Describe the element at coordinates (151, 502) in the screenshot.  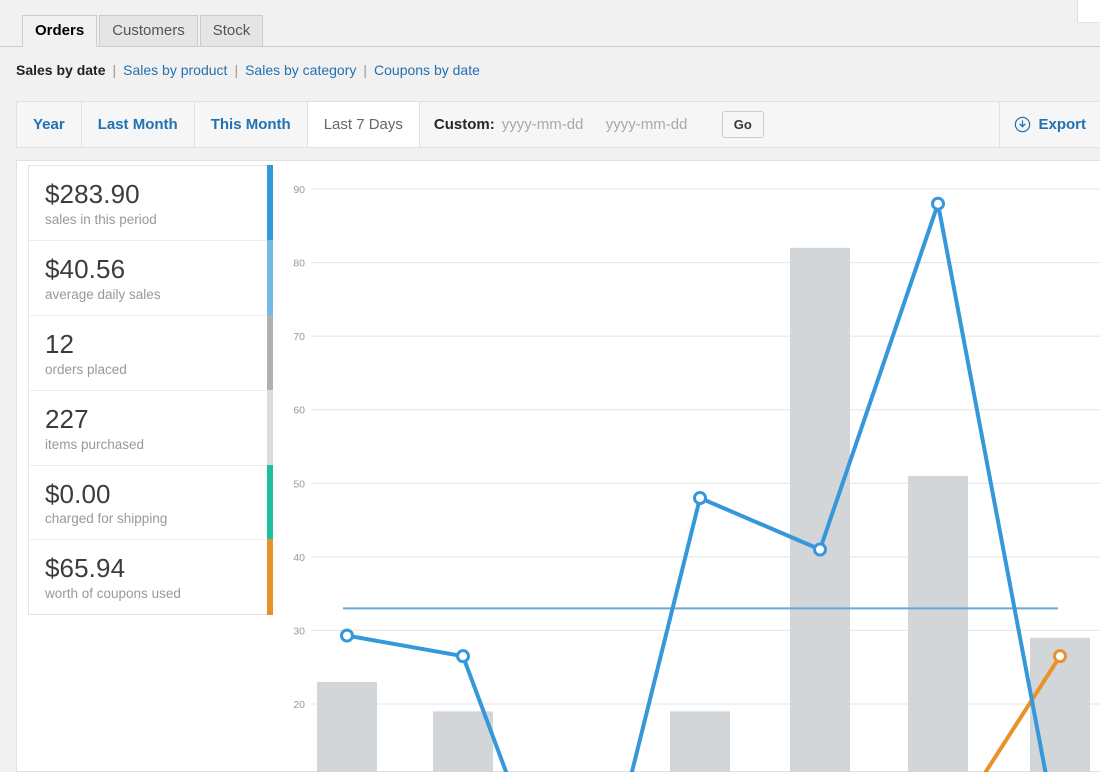
I see `stat-charged-for-shipping: $0.00 charged for shipping` at that location.